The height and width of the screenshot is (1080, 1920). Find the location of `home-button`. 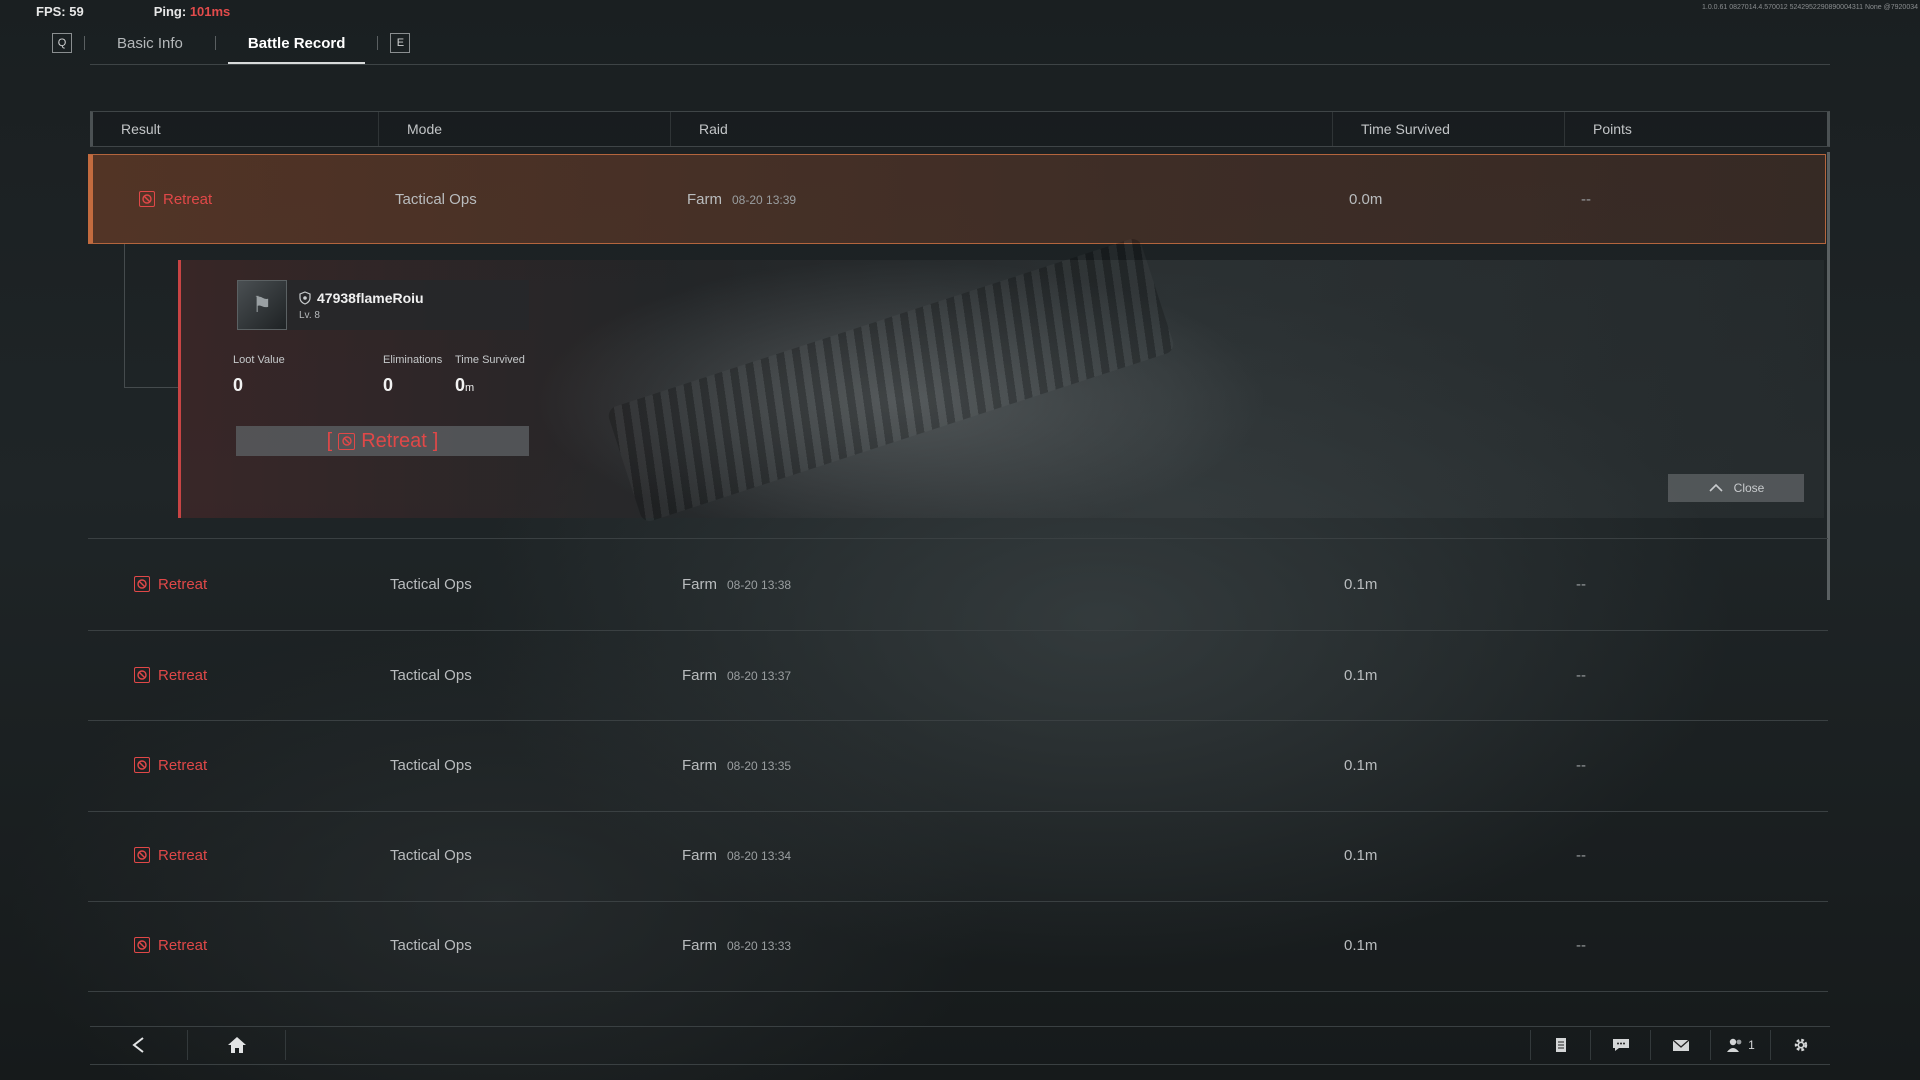

home-button is located at coordinates (237, 1045).